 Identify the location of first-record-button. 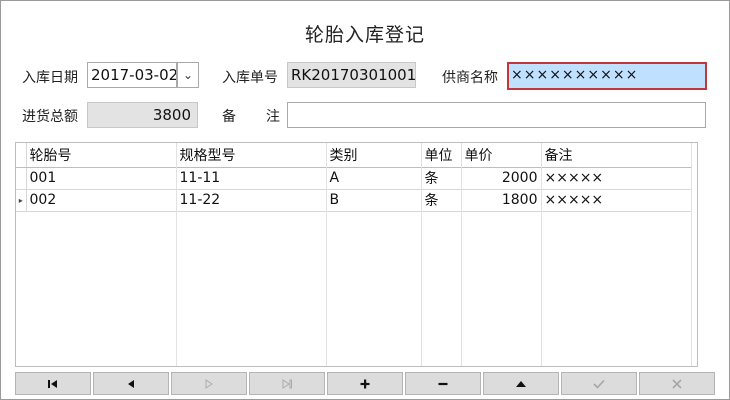
(53, 383).